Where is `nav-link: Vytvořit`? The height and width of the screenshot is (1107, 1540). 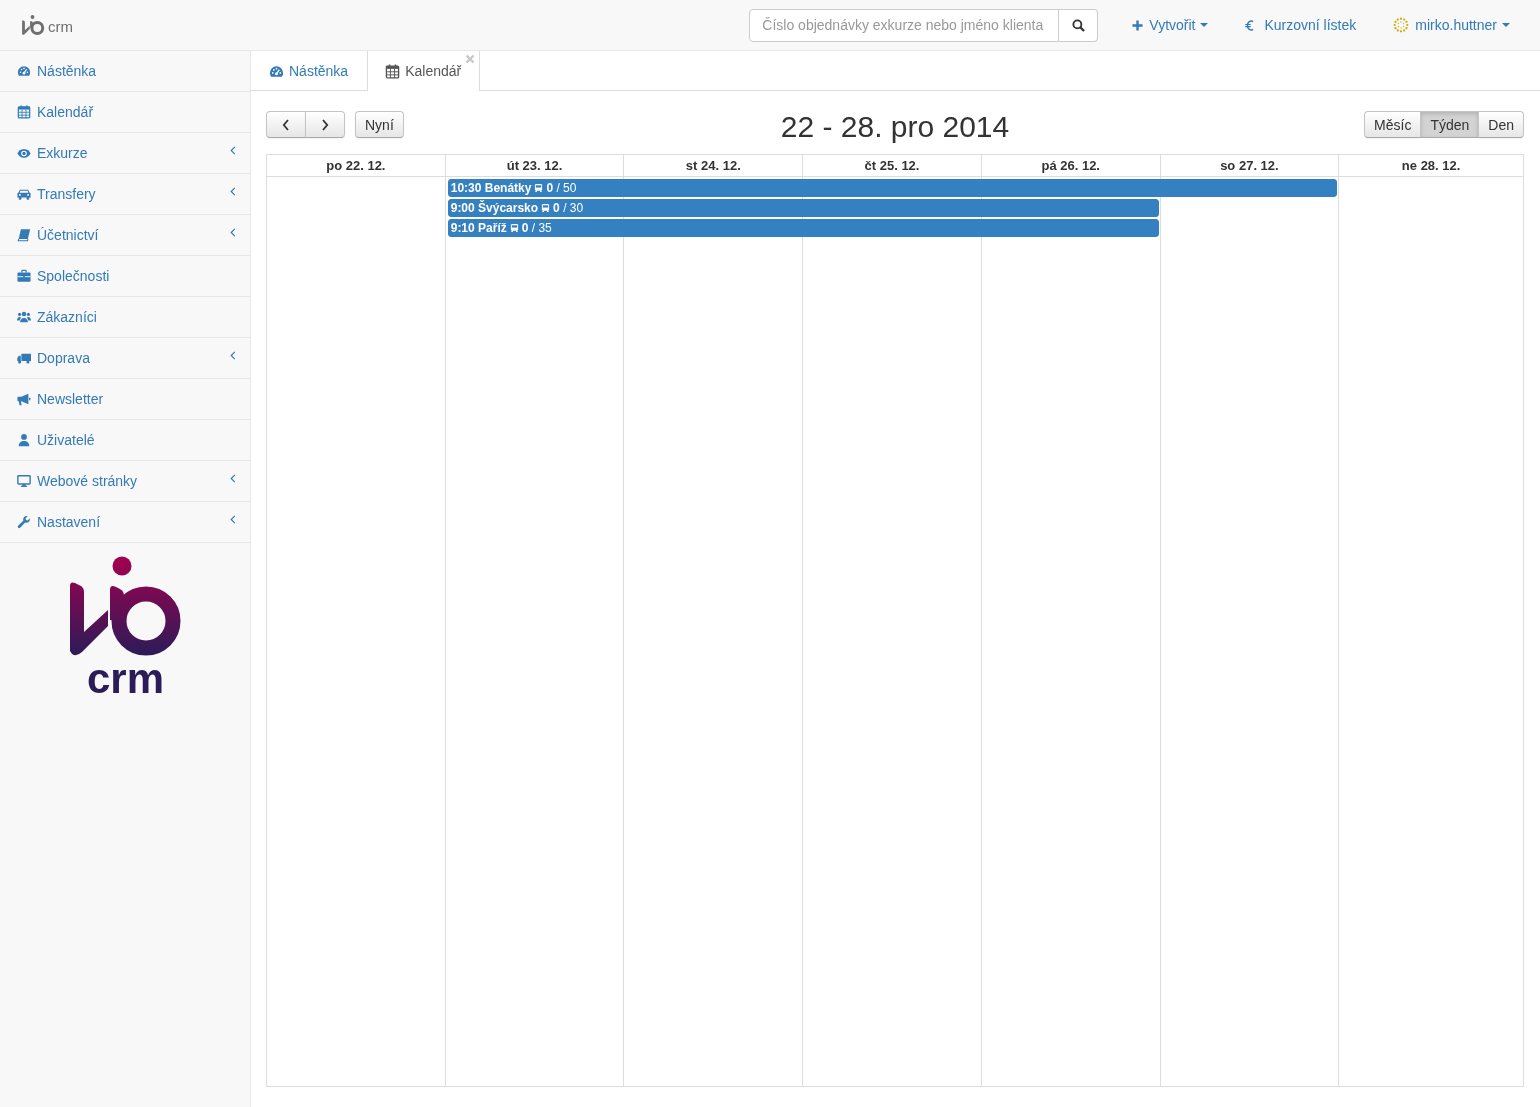 nav-link: Vytvořit is located at coordinates (1170, 25).